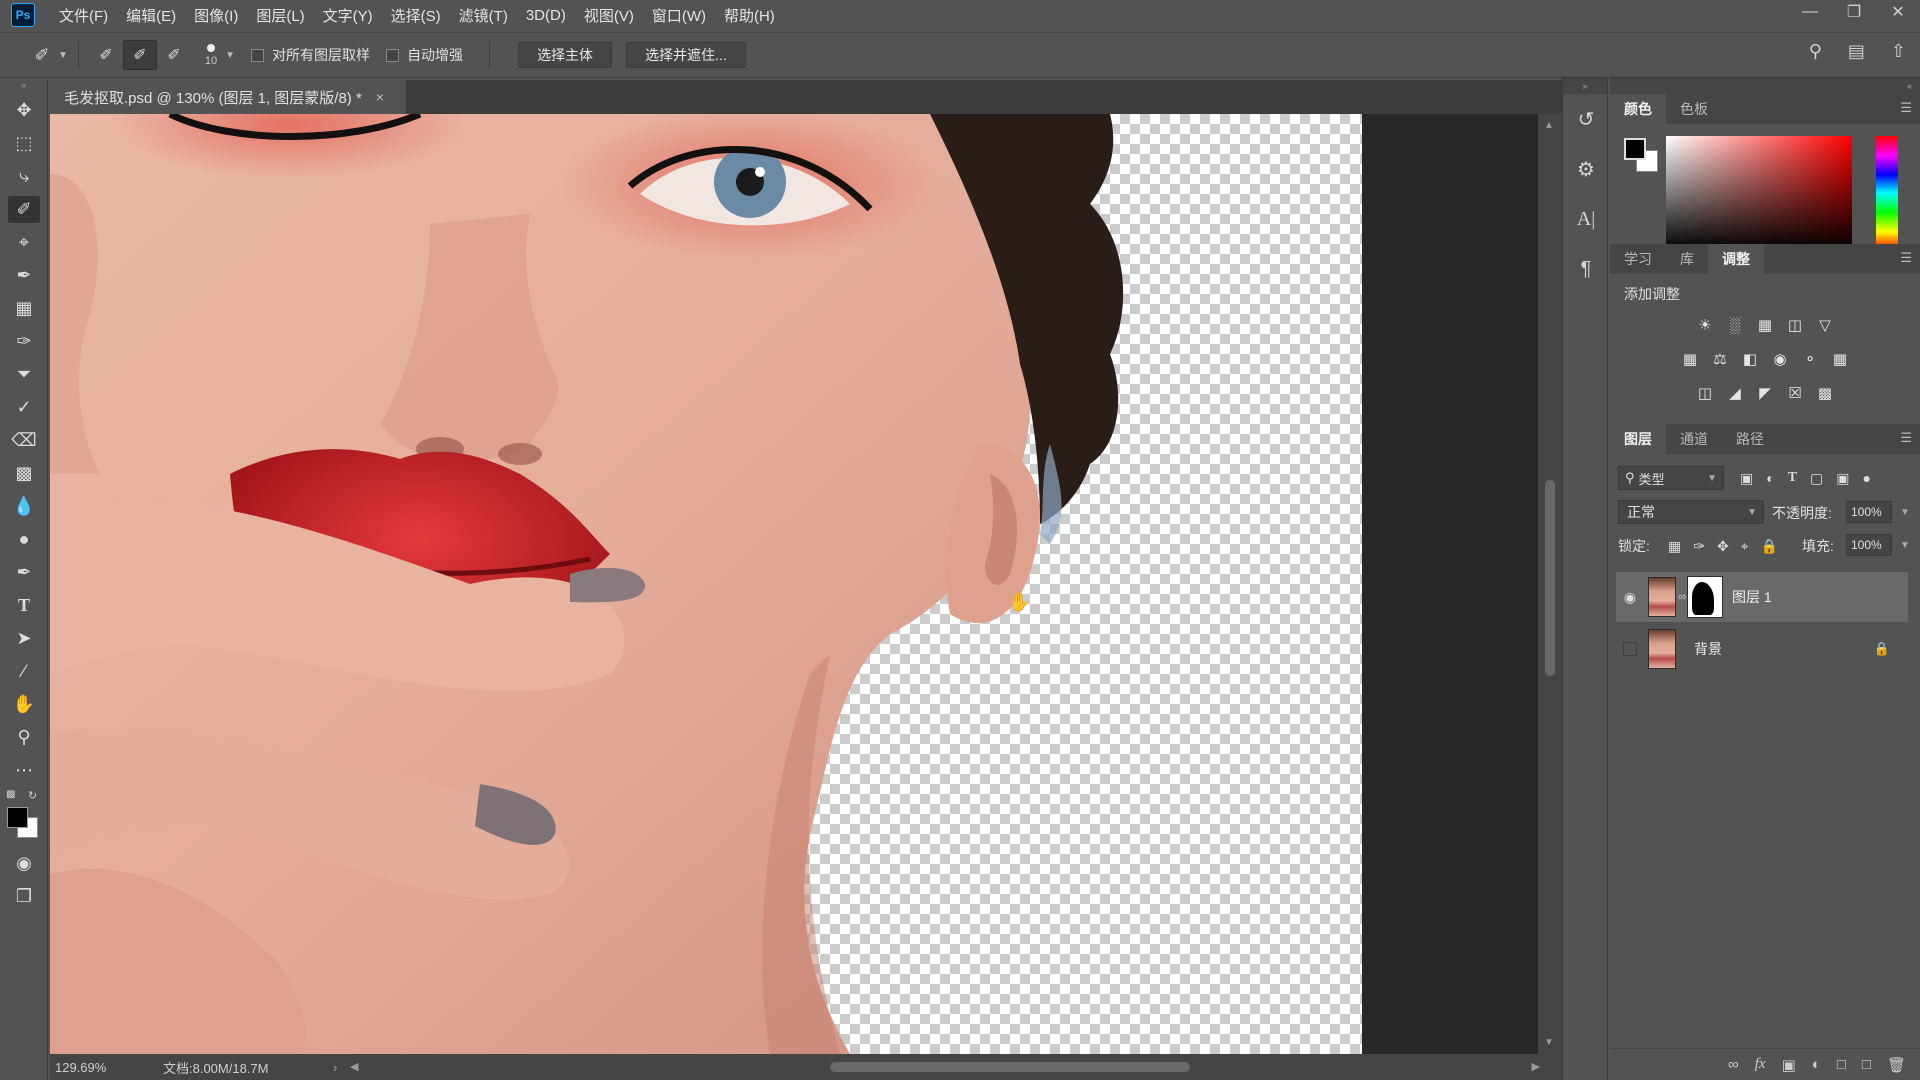 The image size is (1920, 1080). I want to click on scroll-down-icon: ▼, so click(1549, 1042).